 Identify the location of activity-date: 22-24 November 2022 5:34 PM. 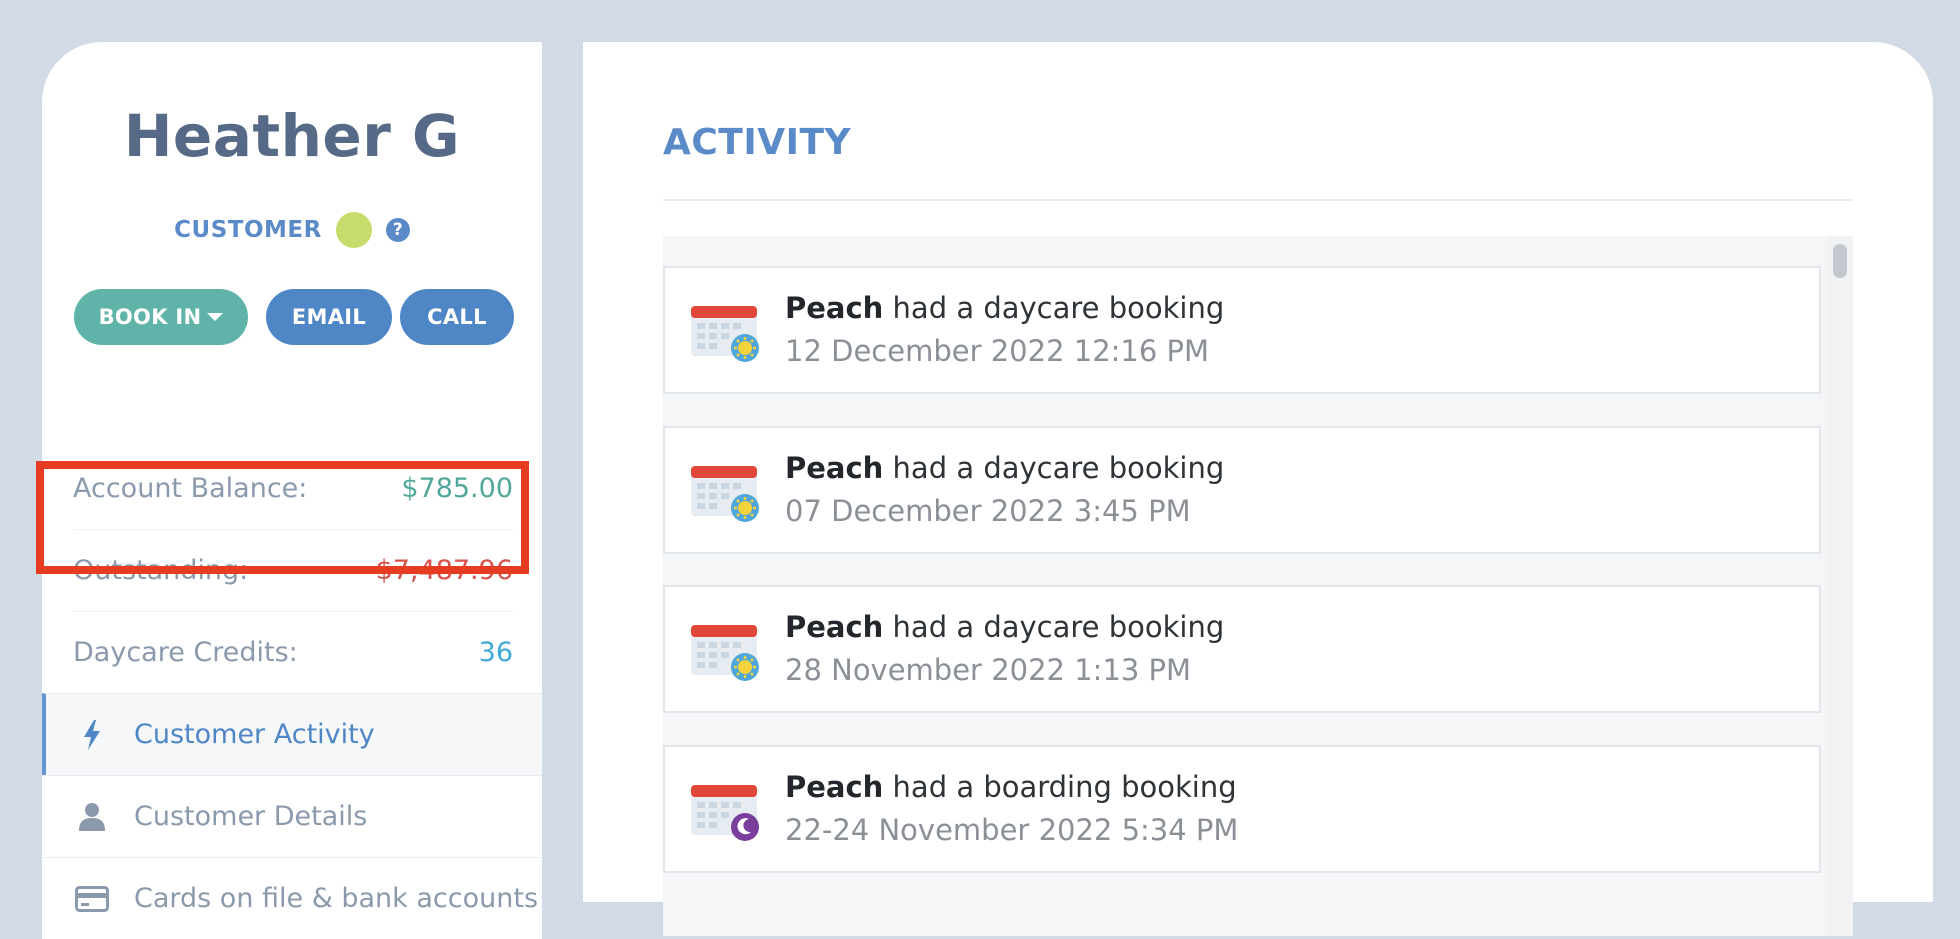
(1012, 830).